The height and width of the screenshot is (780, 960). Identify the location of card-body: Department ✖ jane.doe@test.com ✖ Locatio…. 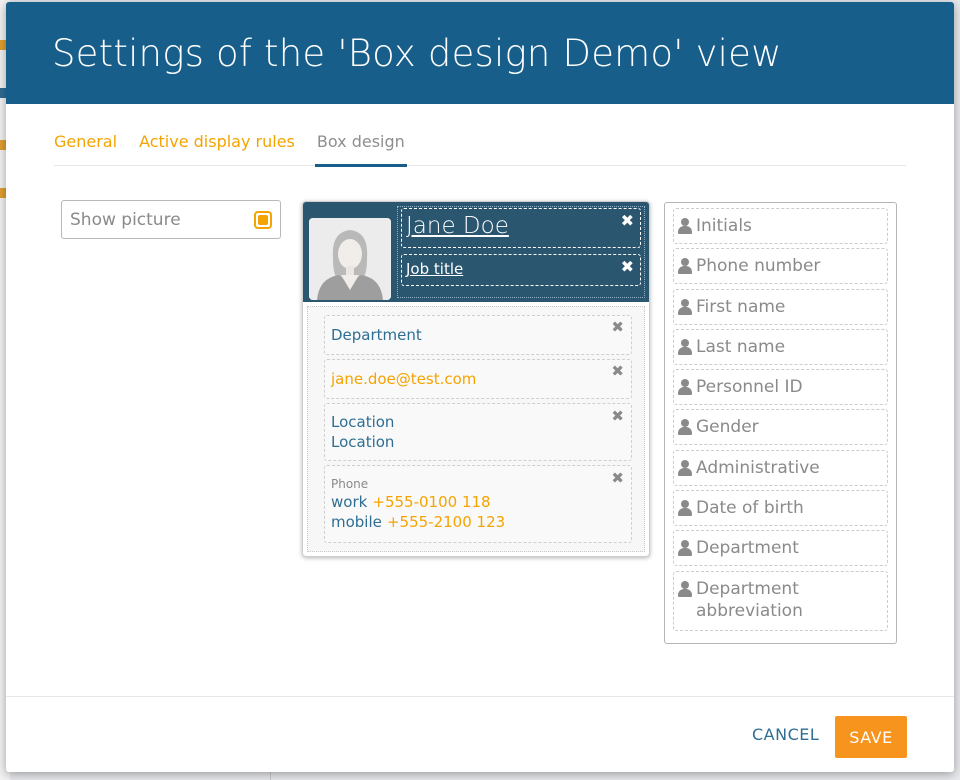
(476, 429).